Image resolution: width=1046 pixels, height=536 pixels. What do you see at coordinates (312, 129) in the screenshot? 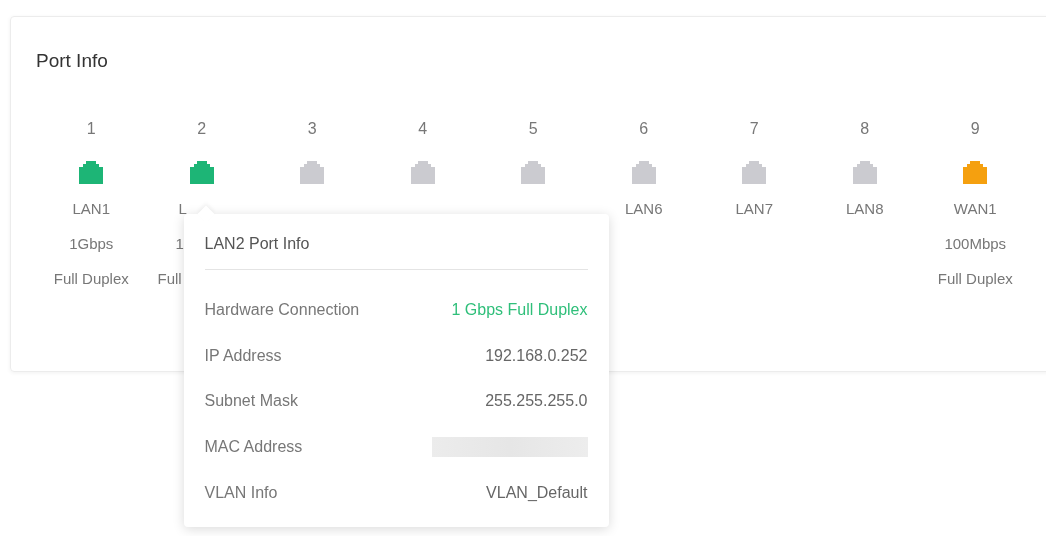
I see `port-number: 3` at bounding box center [312, 129].